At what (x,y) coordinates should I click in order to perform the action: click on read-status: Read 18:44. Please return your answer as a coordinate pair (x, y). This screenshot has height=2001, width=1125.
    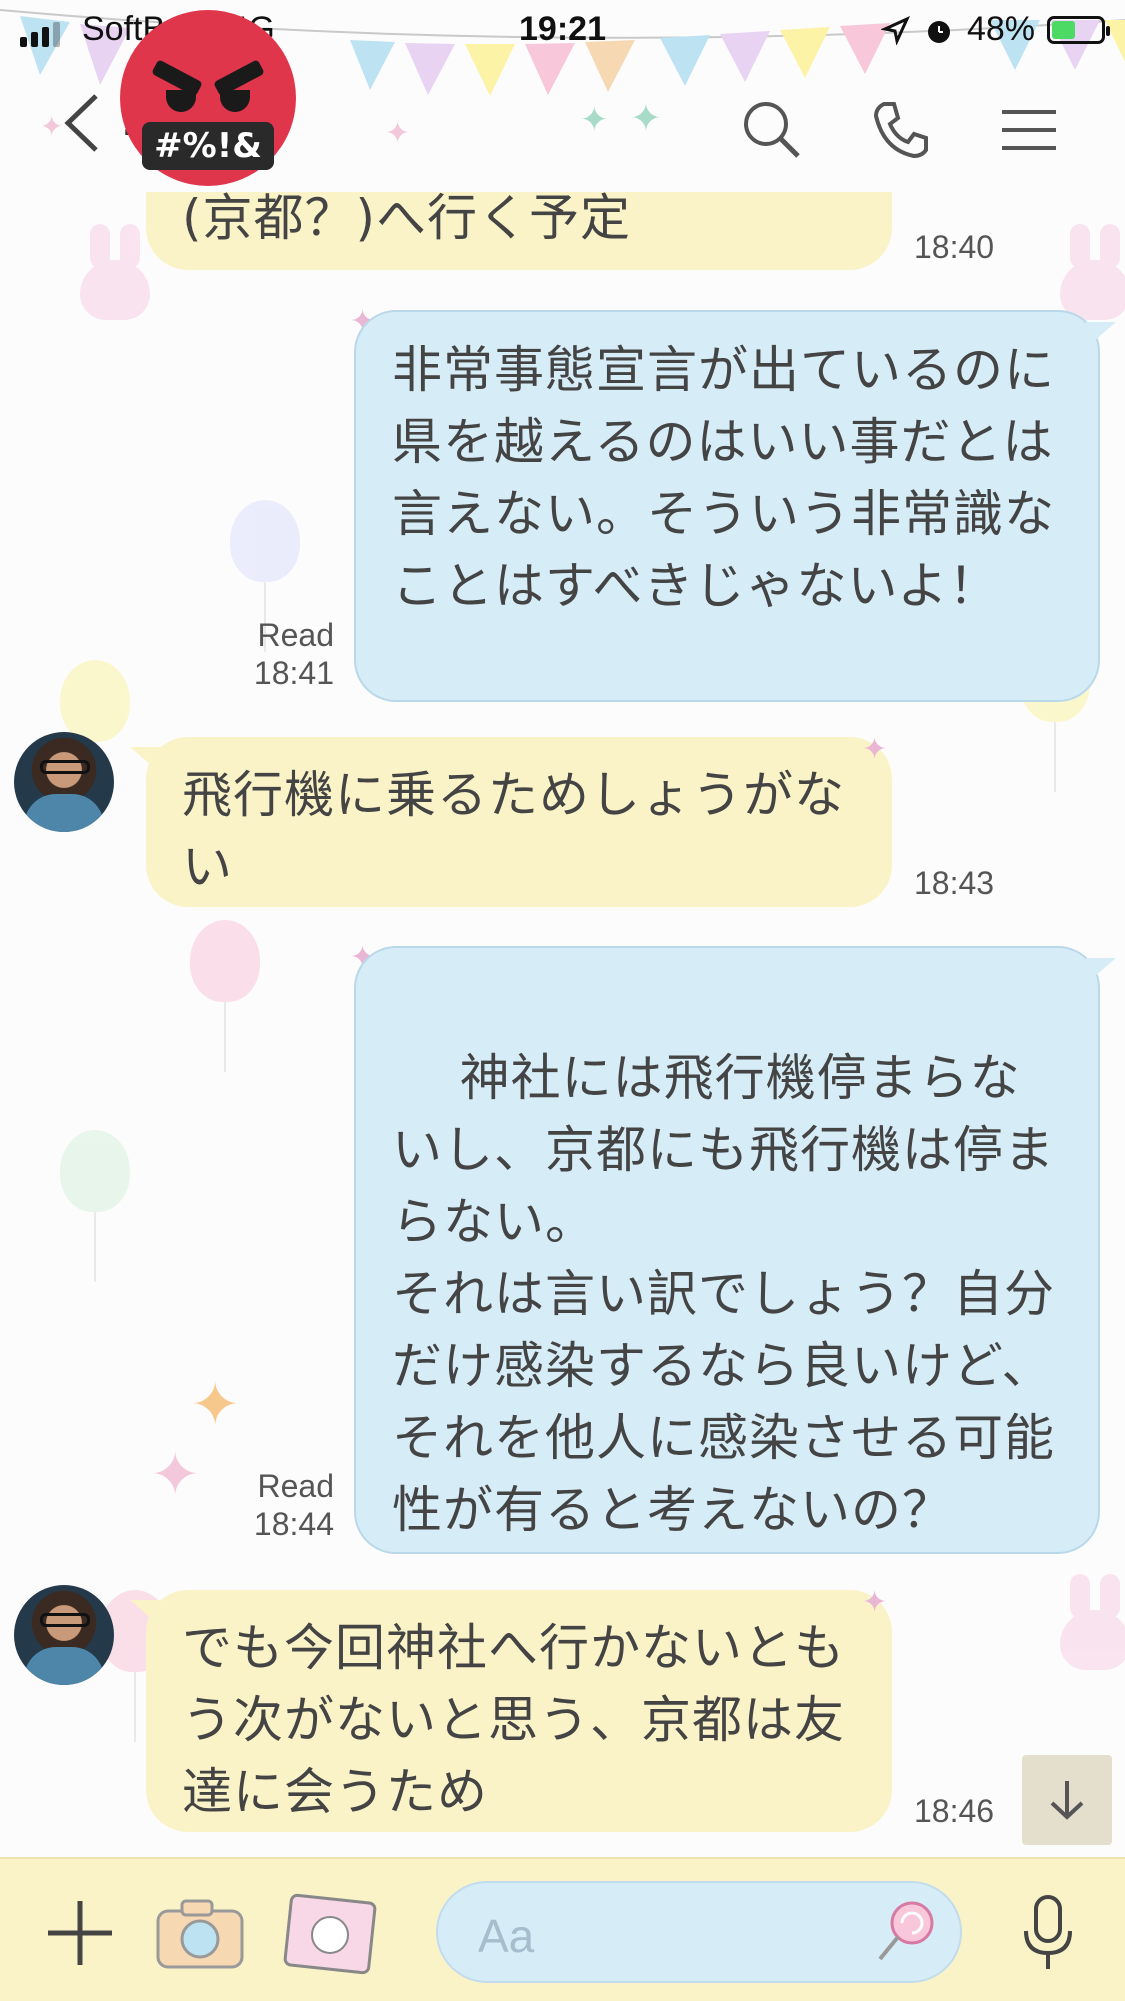
    Looking at the image, I should click on (282, 1505).